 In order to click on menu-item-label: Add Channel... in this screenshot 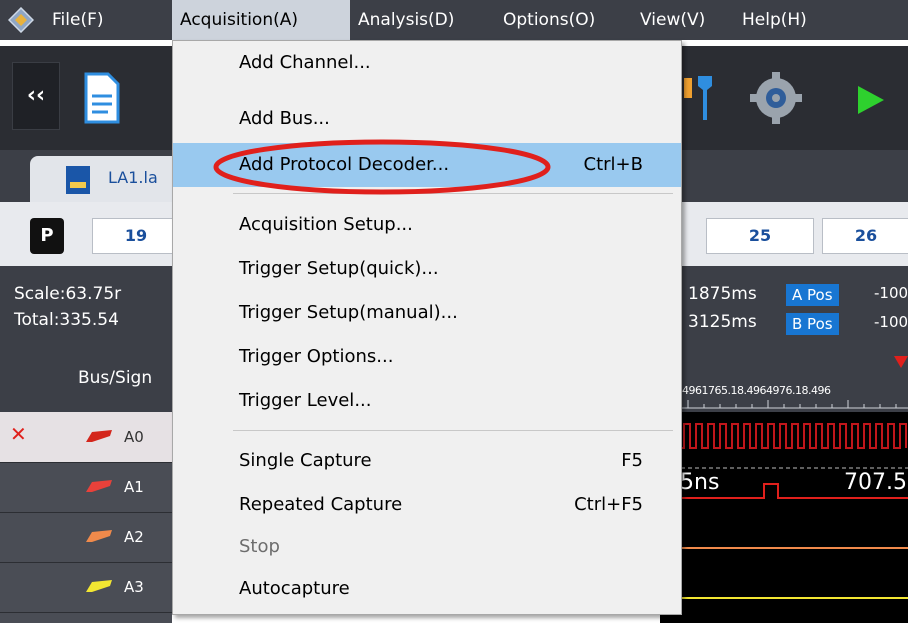, I will do `click(305, 62)`.